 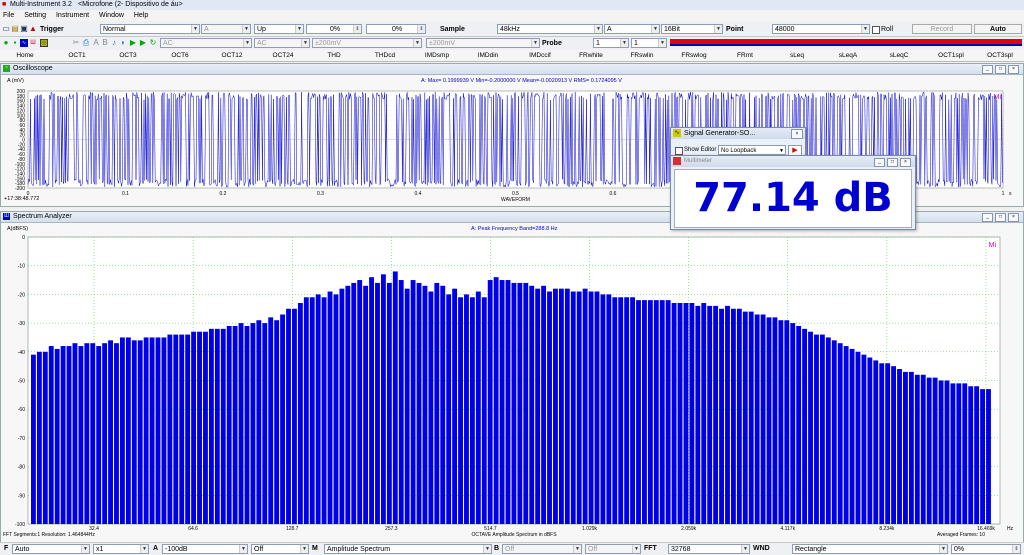 What do you see at coordinates (86, 43) in the screenshot?
I see `print-icon: ⎙` at bounding box center [86, 43].